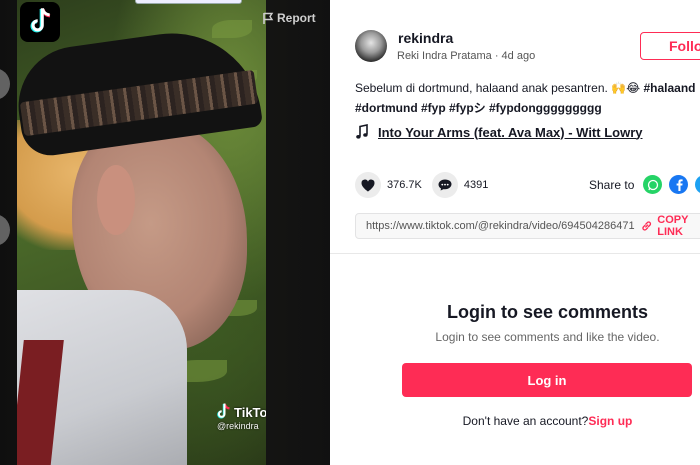 The width and height of the screenshot is (700, 465). I want to click on facebook-glyph, so click(679, 185).